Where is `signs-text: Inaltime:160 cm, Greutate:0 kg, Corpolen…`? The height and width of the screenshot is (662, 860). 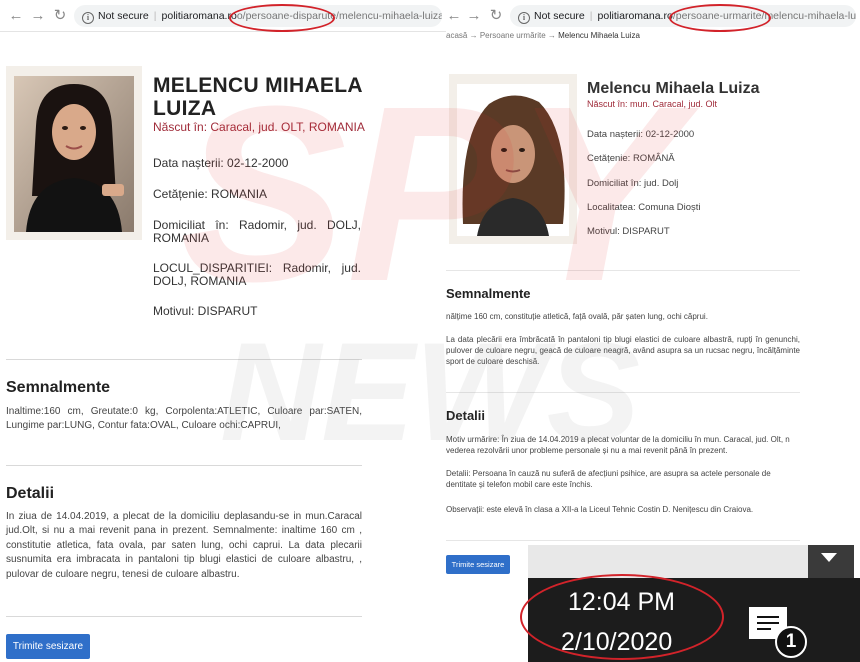
signs-text: Inaltime:160 cm, Greutate:0 kg, Corpolen… is located at coordinates (184, 418).